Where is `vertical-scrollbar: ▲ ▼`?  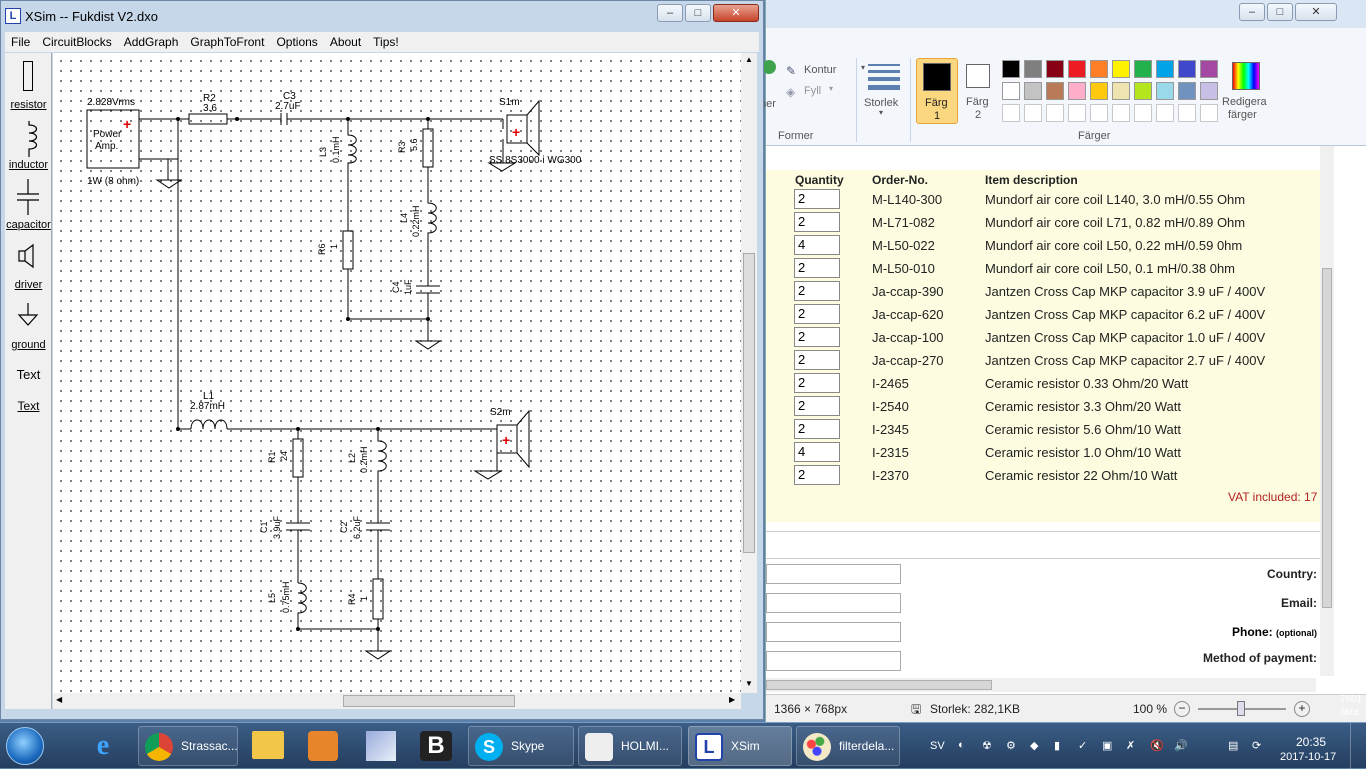
vertical-scrollbar: ▲ ▼ is located at coordinates (749, 373).